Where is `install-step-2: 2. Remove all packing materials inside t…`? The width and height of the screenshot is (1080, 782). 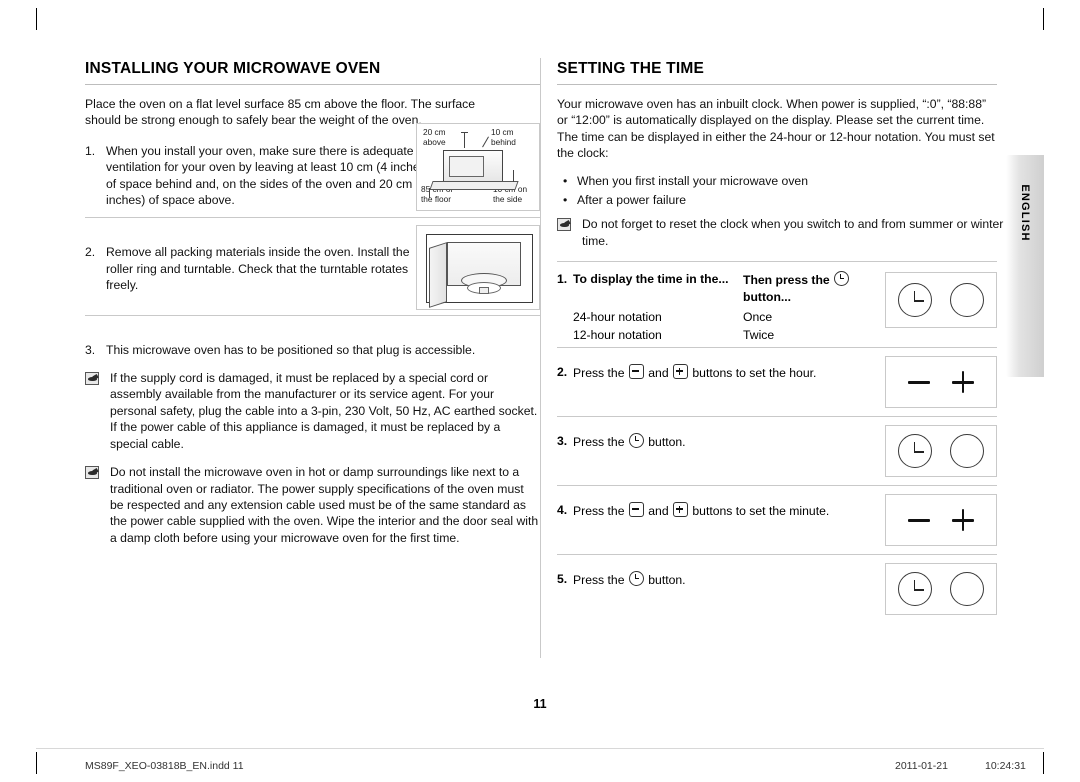 install-step-2: 2. Remove all packing materials inside t… is located at coordinates (255, 268).